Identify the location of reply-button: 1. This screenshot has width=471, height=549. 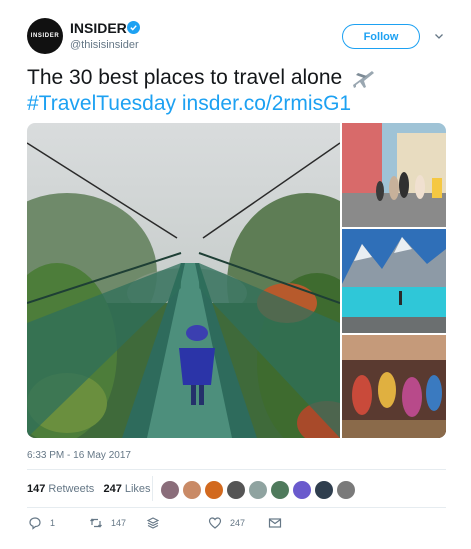
(41, 523).